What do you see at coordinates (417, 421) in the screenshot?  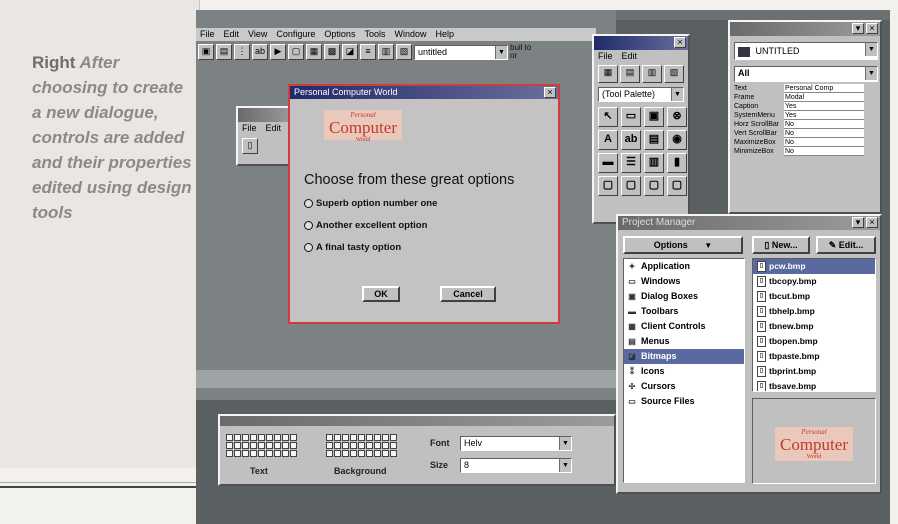 I see `font-palette-titlebar` at bounding box center [417, 421].